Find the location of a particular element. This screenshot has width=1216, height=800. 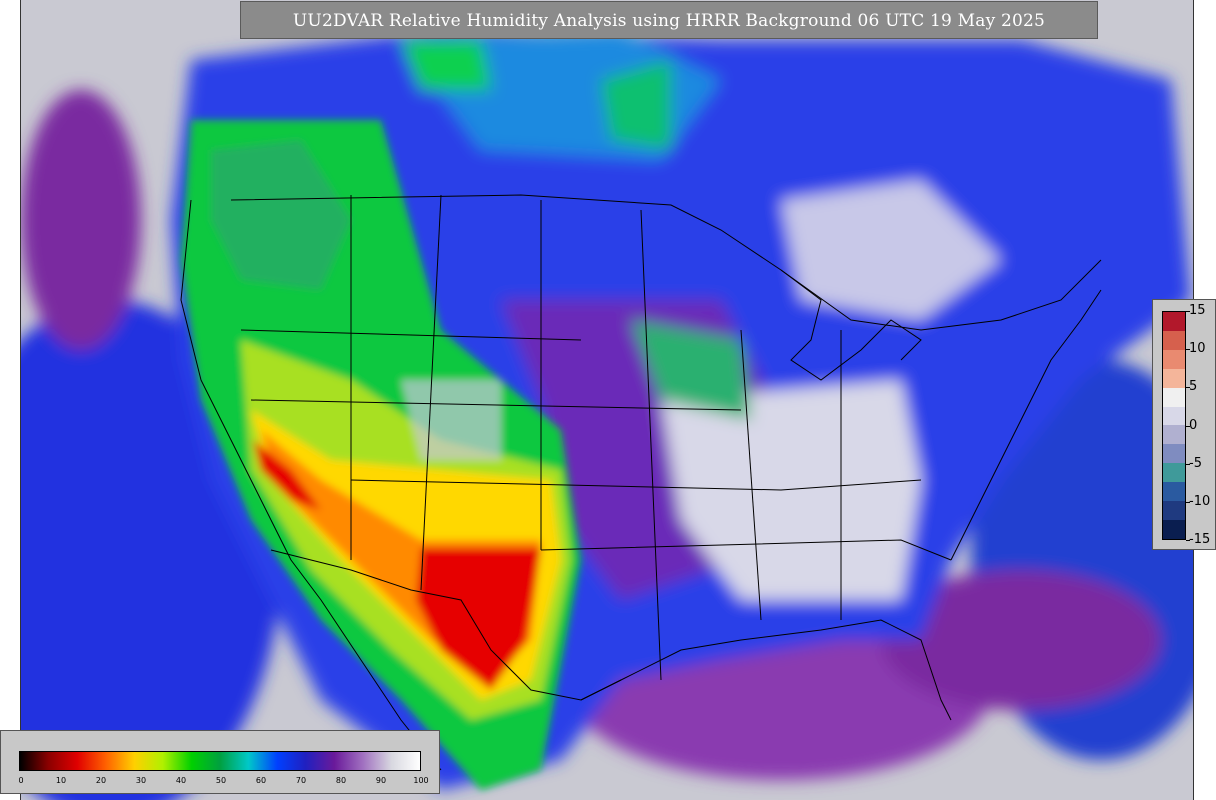

increment-colorbar: 15 10 5 0 -5 -10 -15 is located at coordinates (1184, 424).